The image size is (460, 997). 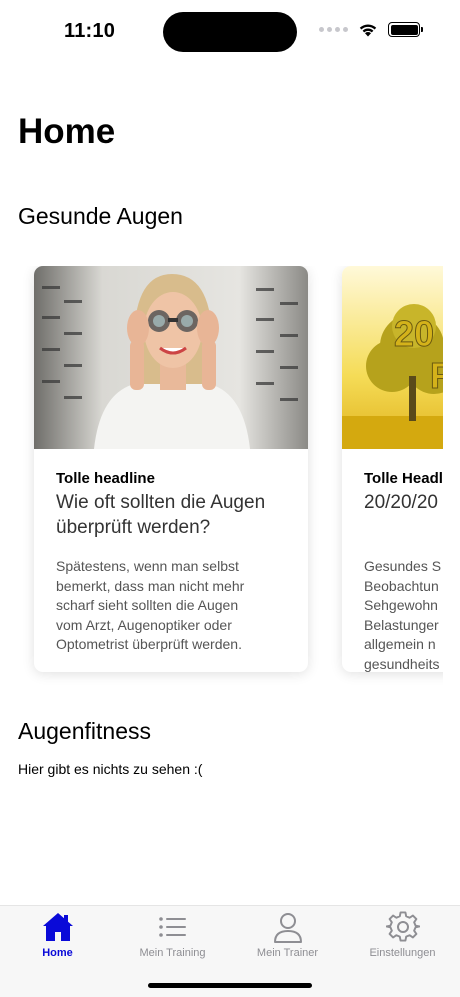 I want to click on image-text: 20, so click(x=414, y=333).